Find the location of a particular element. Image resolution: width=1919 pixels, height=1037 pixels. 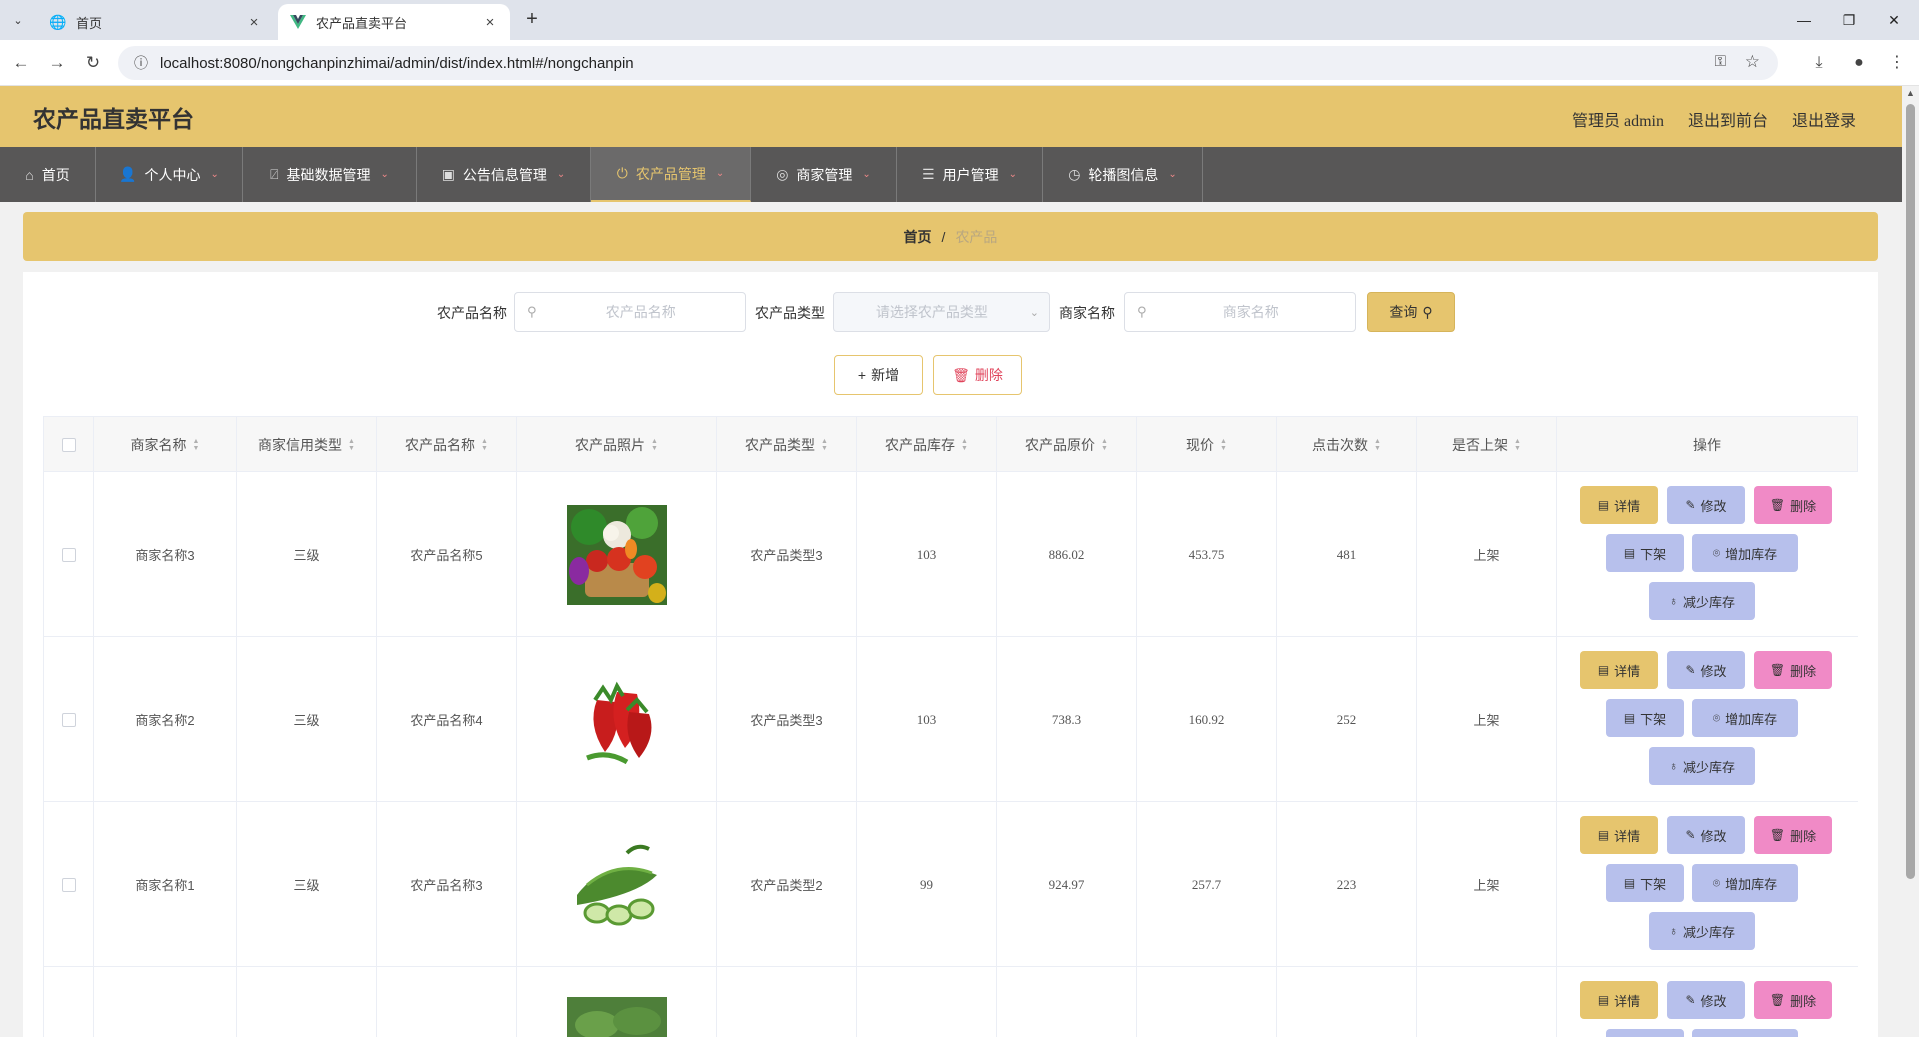

col-credit: 商家信用类型 ▲ ▼ is located at coordinates (307, 444).